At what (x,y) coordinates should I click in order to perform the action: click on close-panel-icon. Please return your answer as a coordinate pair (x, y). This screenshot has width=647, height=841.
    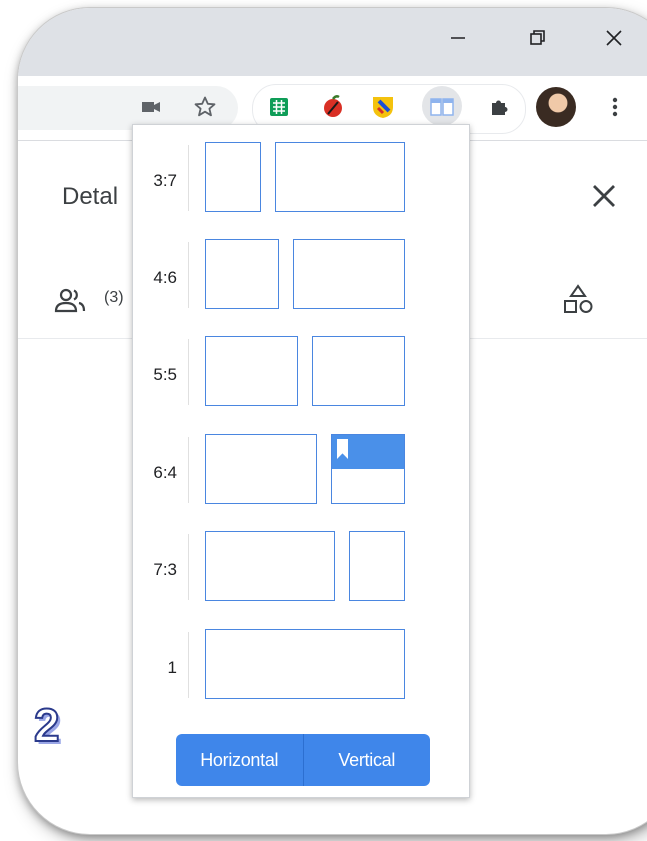
    Looking at the image, I should click on (604, 196).